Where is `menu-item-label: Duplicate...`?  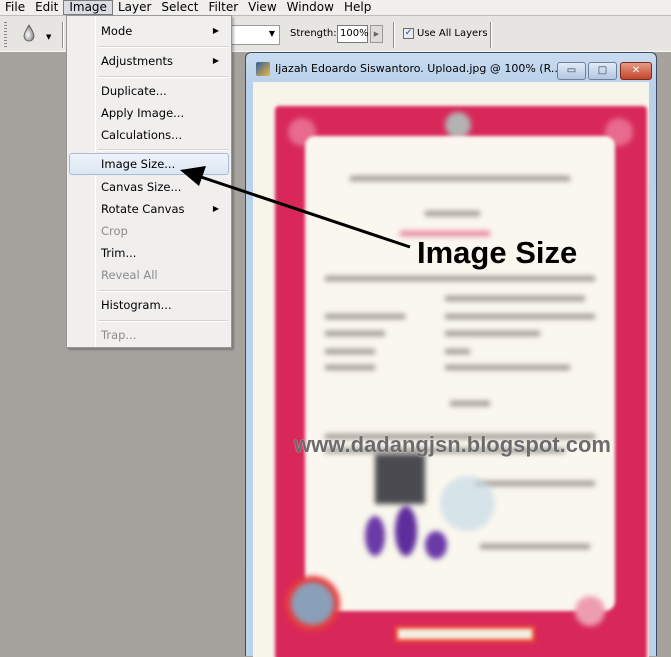 menu-item-label: Duplicate... is located at coordinates (134, 91).